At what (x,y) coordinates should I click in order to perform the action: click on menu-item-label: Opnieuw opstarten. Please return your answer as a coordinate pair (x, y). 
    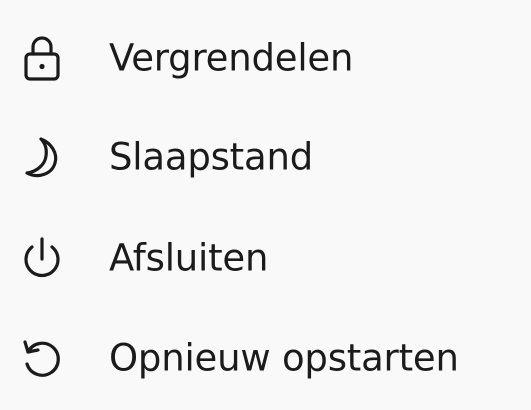
    Looking at the image, I should click on (284, 358).